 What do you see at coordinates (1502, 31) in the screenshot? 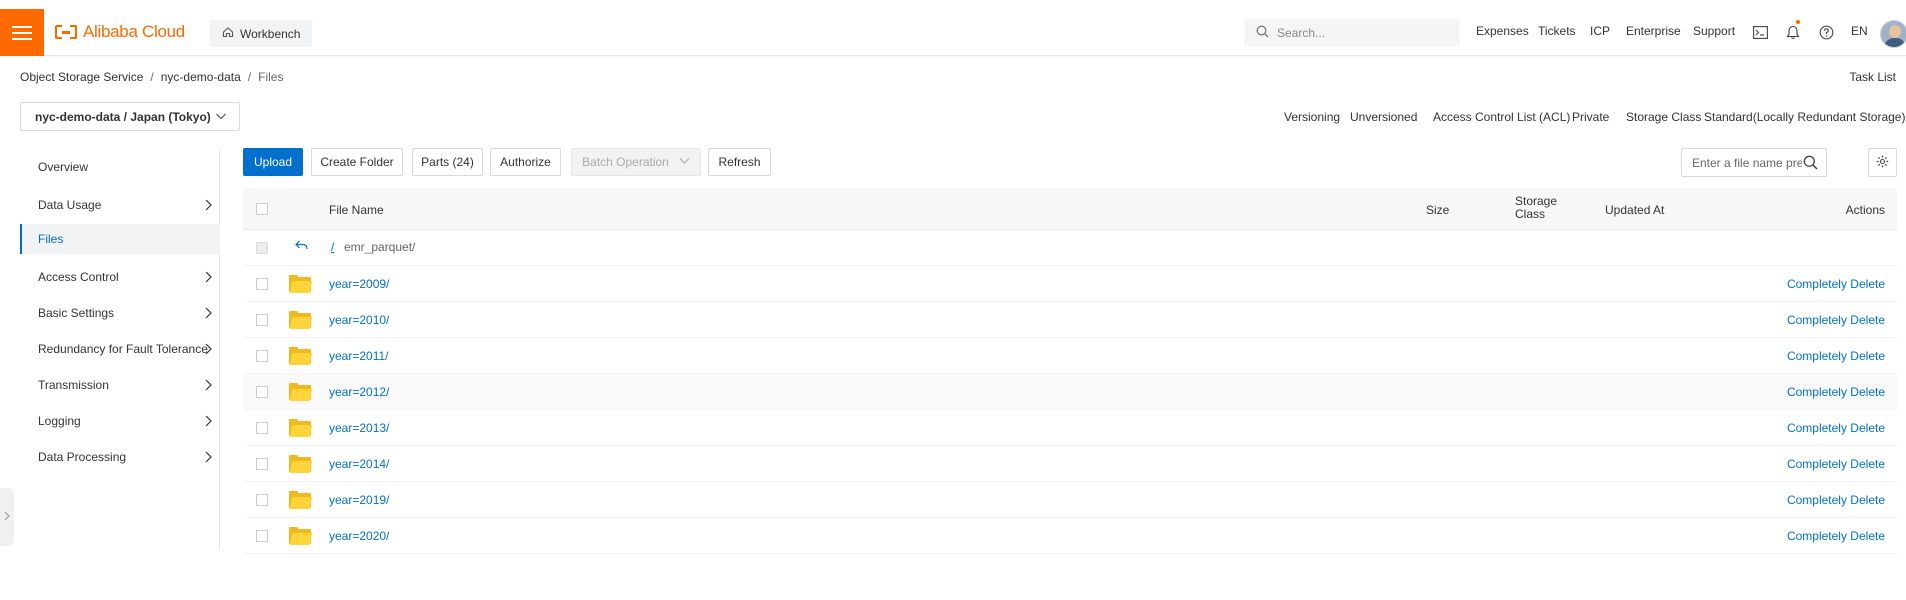
I see `nav-expenses: Expenses` at bounding box center [1502, 31].